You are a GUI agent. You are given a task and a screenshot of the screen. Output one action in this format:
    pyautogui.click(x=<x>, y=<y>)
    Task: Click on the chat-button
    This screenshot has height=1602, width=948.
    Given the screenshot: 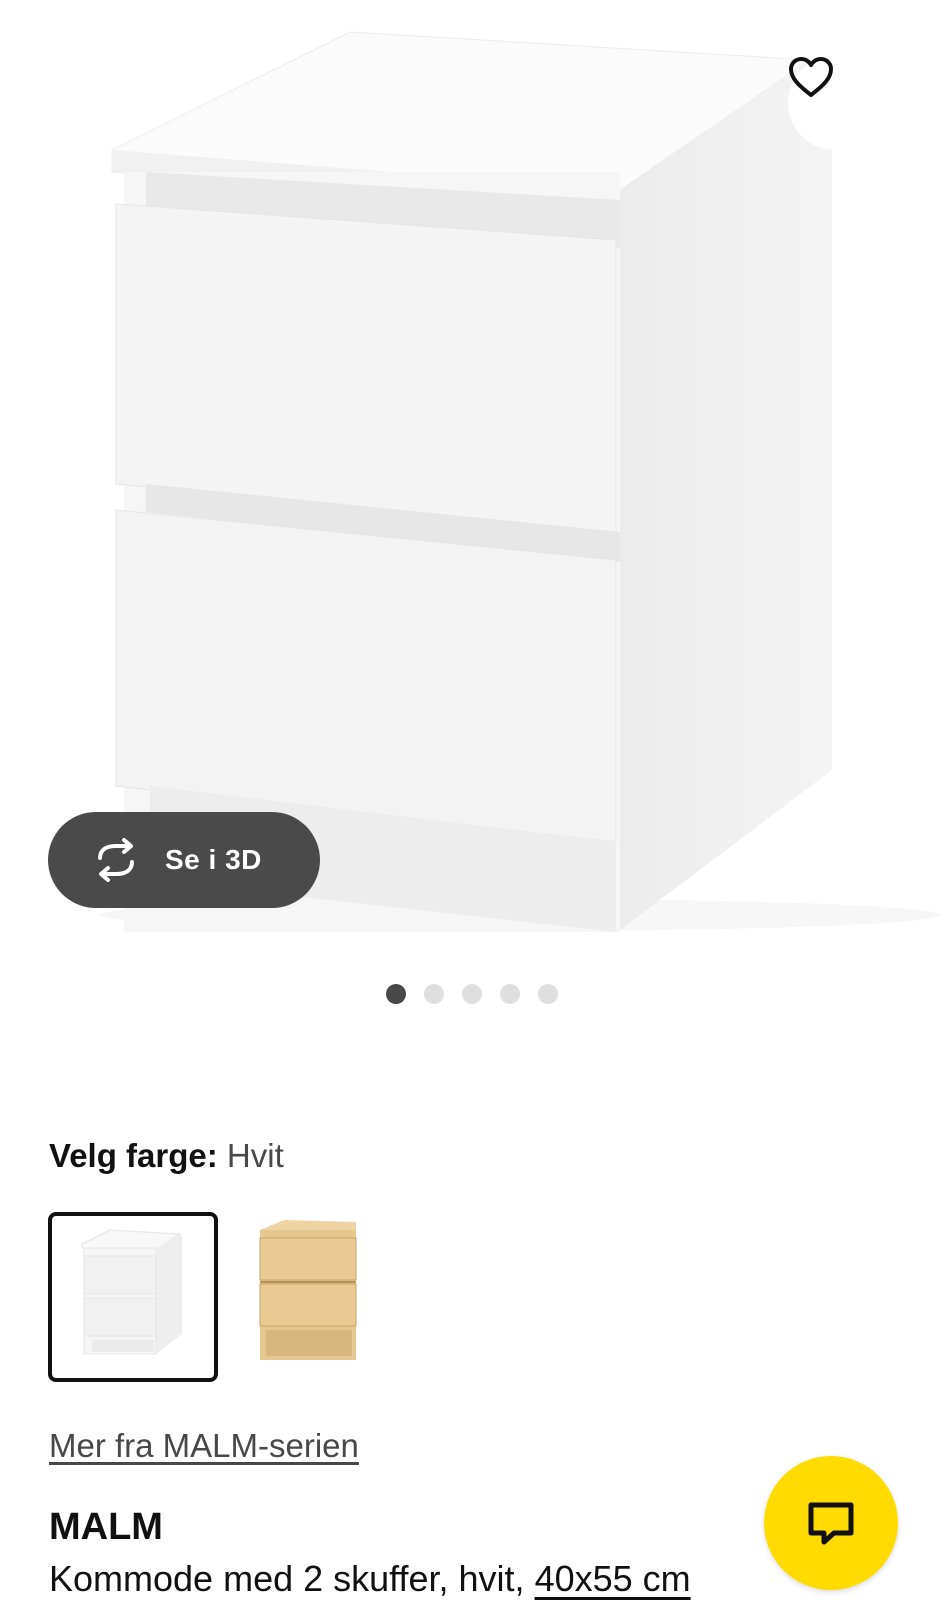 What is the action you would take?
    pyautogui.click(x=831, y=1523)
    